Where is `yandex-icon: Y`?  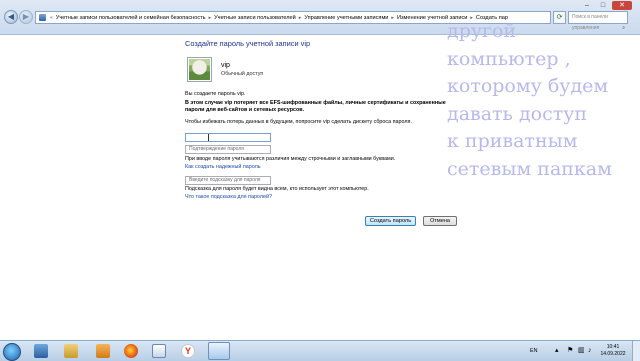 yandex-icon: Y is located at coordinates (188, 351).